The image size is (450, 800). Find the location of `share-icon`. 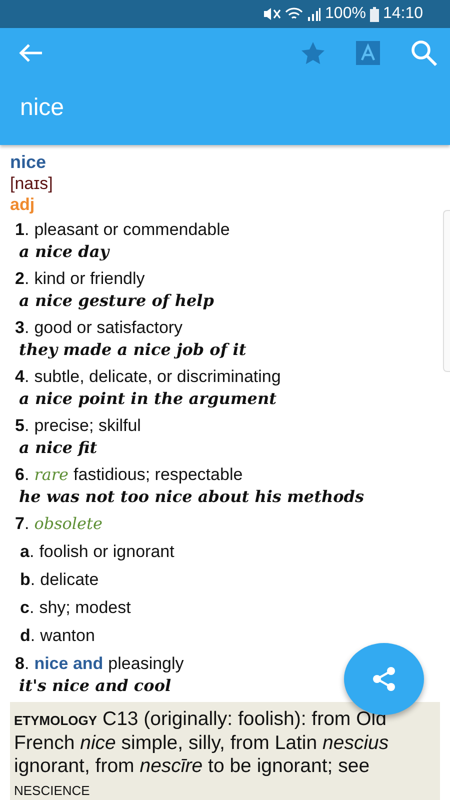

share-icon is located at coordinates (384, 679).